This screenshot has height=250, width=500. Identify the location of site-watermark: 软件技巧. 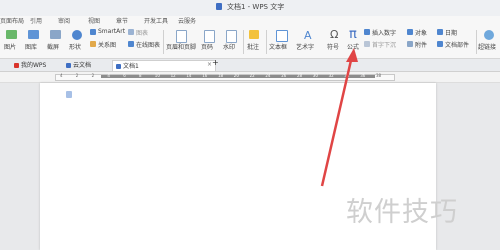
(402, 212).